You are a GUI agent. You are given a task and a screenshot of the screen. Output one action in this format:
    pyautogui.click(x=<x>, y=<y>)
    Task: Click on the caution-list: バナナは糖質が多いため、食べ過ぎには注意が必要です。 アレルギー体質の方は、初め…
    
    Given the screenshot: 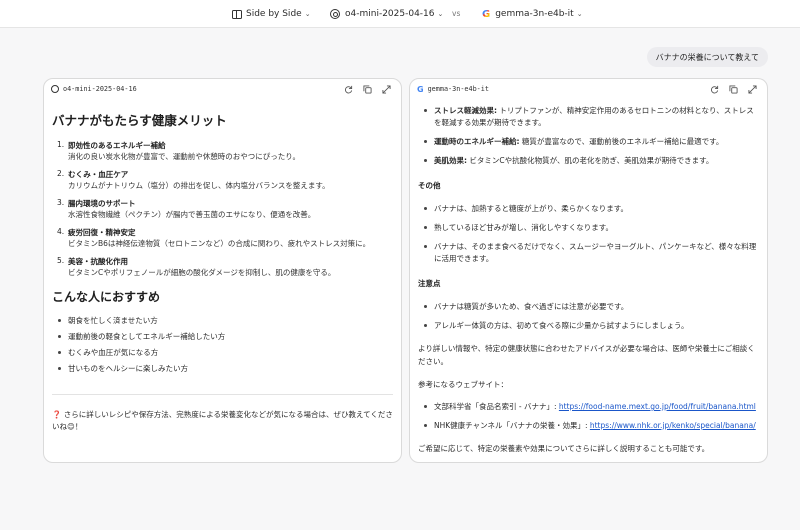 What is the action you would take?
    pyautogui.click(x=588, y=316)
    